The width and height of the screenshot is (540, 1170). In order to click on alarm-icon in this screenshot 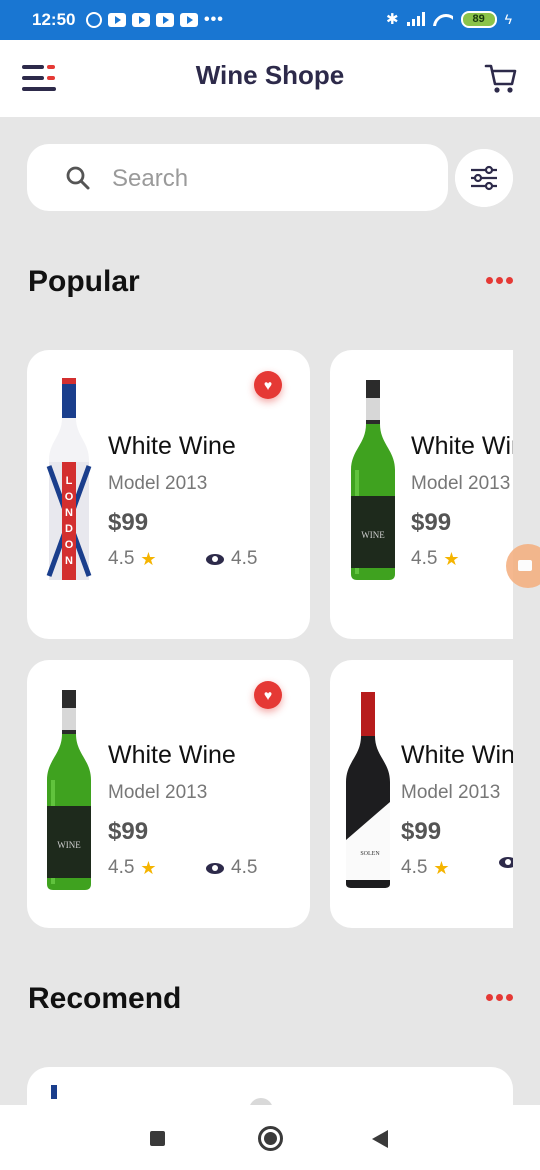, I will do `click(94, 20)`.